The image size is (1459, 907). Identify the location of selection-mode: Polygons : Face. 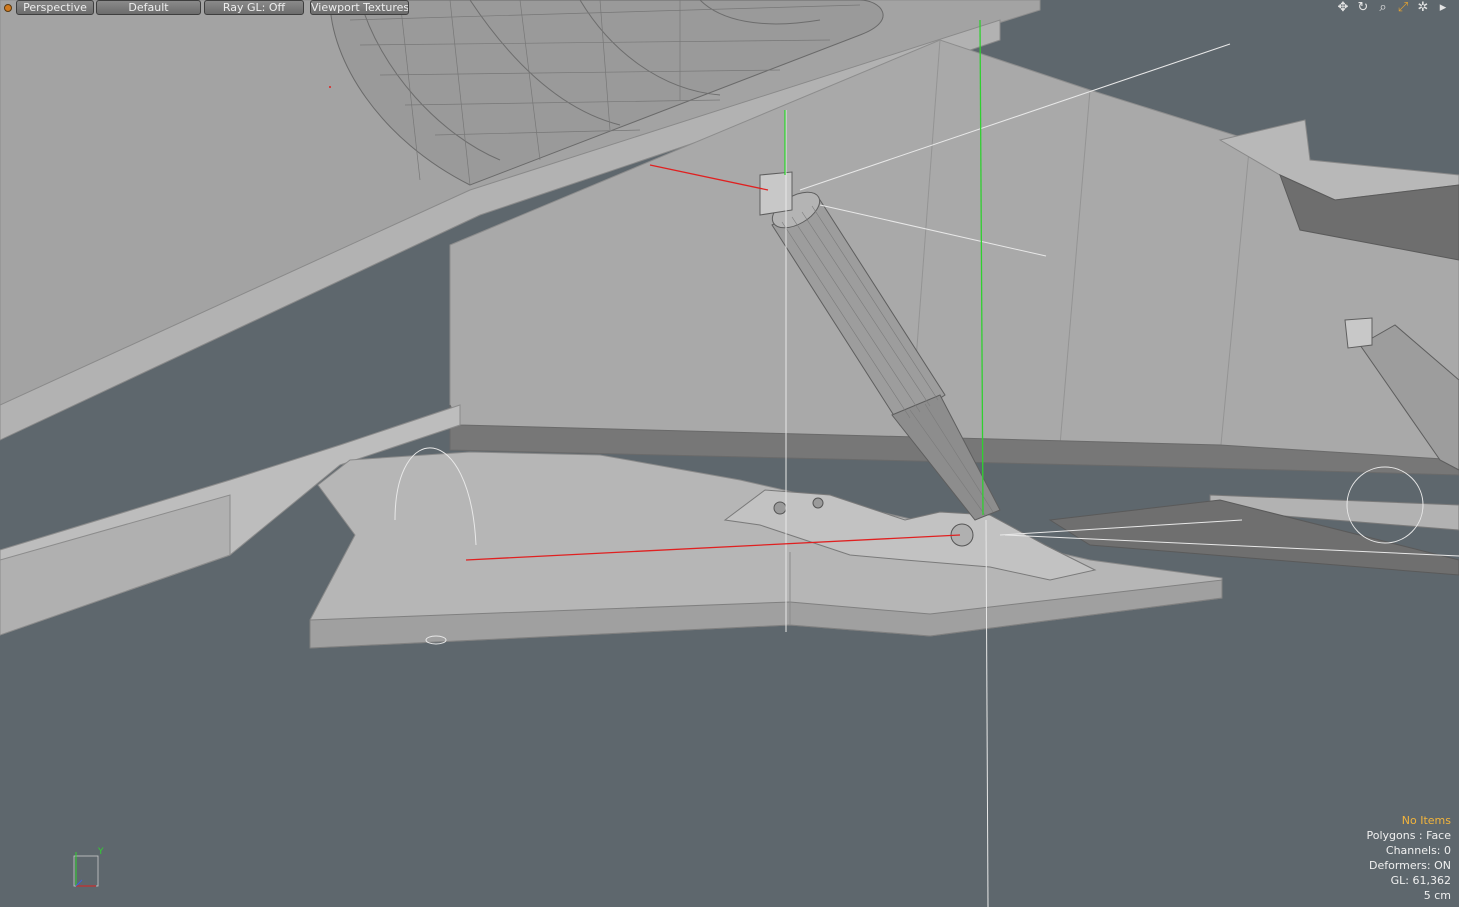
(1408, 835).